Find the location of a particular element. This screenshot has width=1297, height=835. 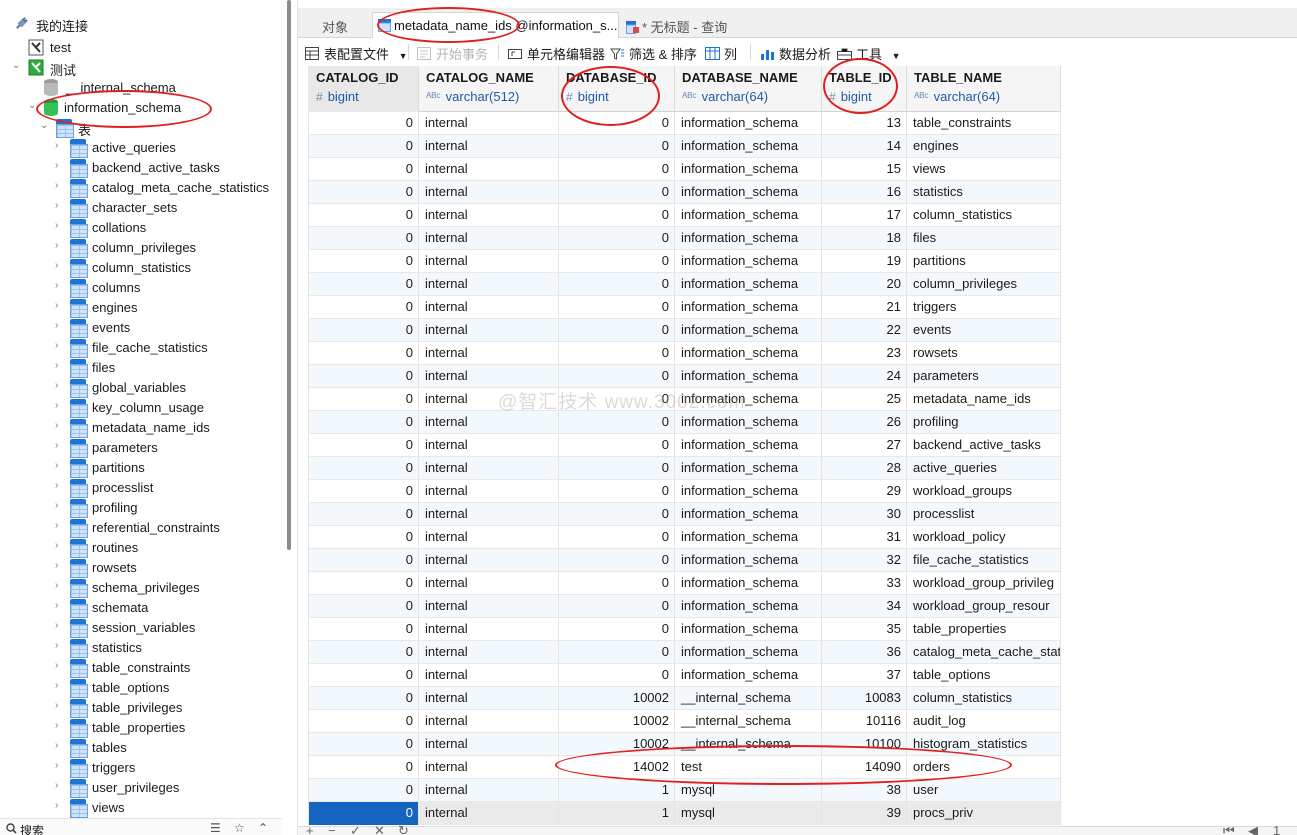

table-row: 0 internal 0 information_schema 21 triggers is located at coordinates (685, 307).